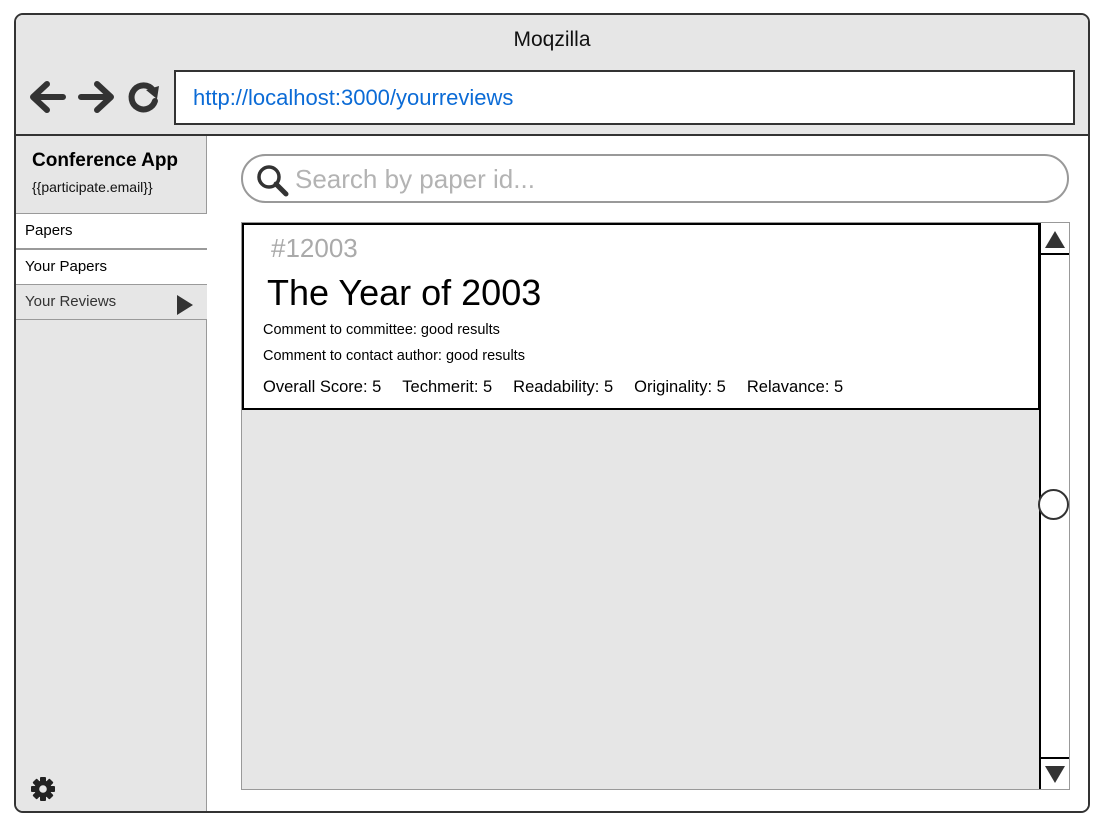 This screenshot has width=1106, height=830. What do you see at coordinates (49, 230) in the screenshot?
I see `sidebar-item-label: Papers` at bounding box center [49, 230].